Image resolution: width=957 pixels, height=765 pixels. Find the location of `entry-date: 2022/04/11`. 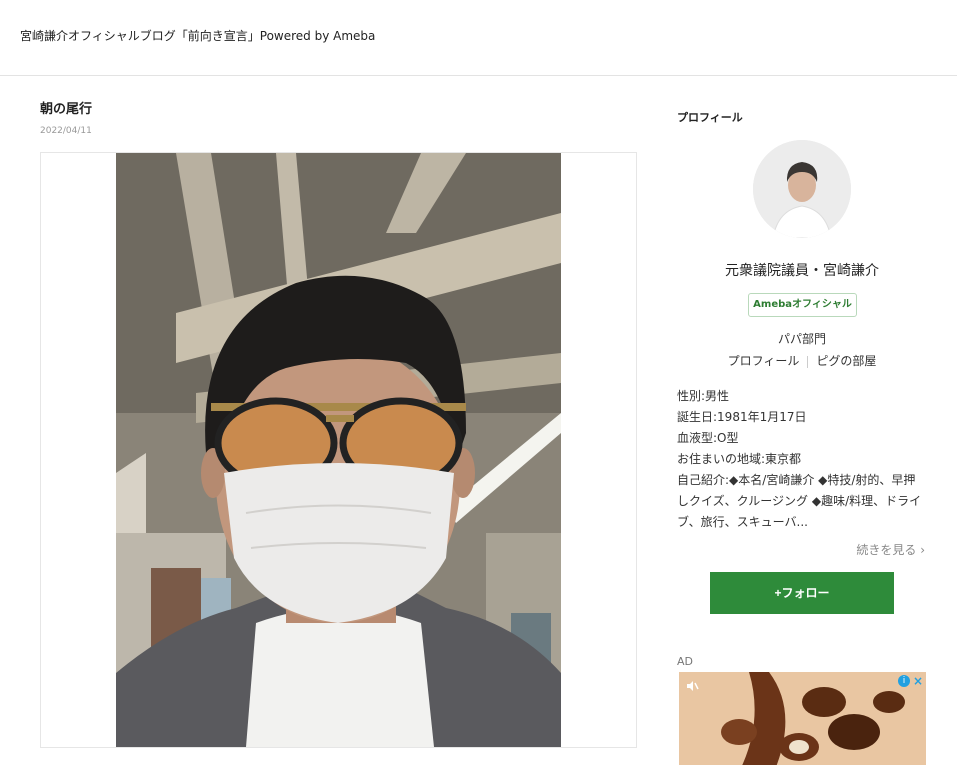

entry-date: 2022/04/11 is located at coordinates (66, 131).